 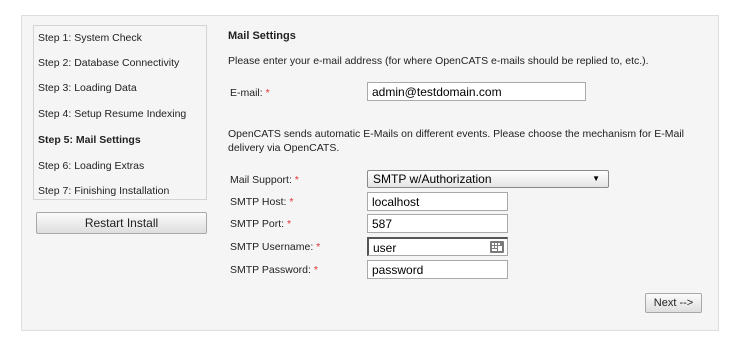 What do you see at coordinates (112, 114) in the screenshot?
I see `step-setup-resume-indexing: Step 4: Setup Resume Indexing` at bounding box center [112, 114].